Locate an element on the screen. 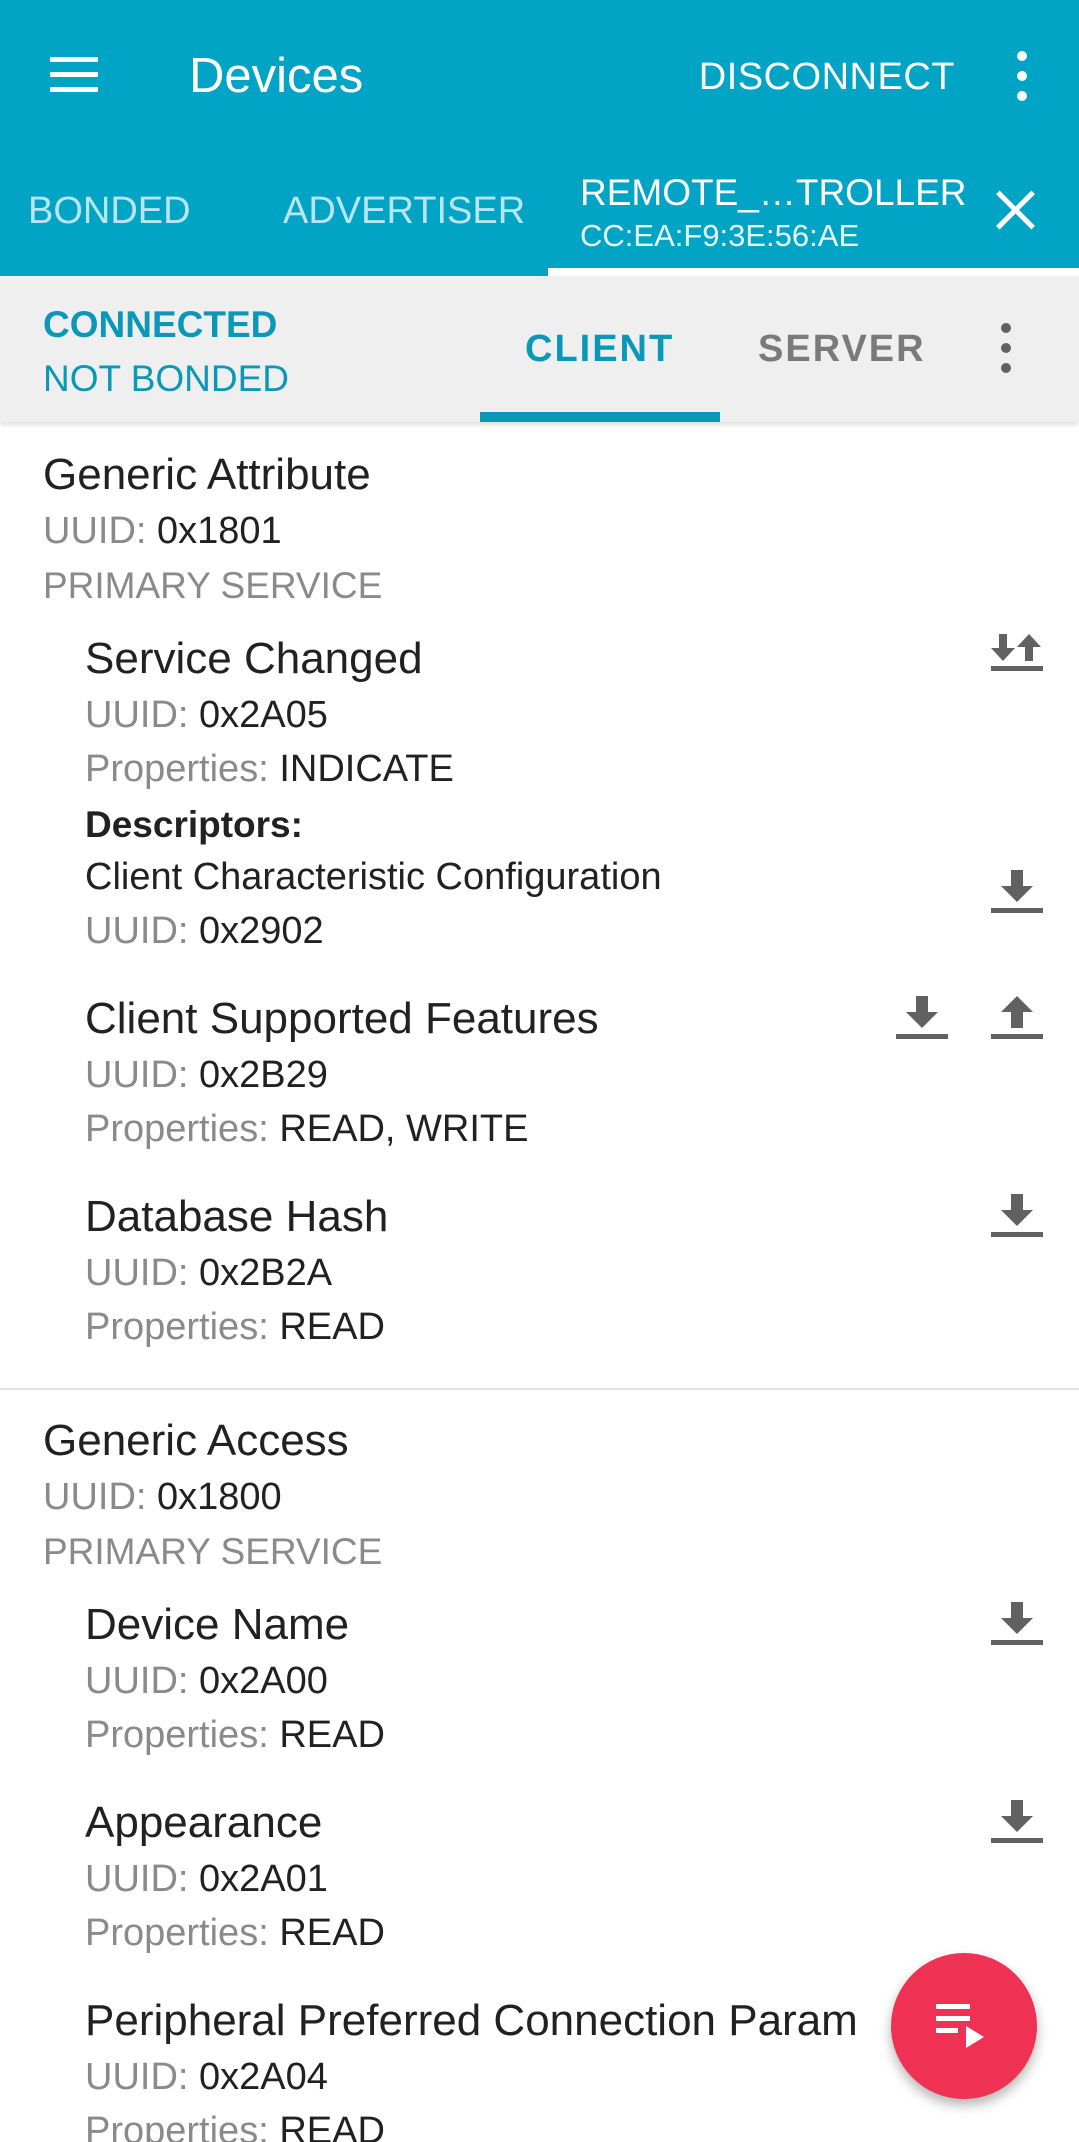 The width and height of the screenshot is (1079, 2142). hamburger-menu-icon is located at coordinates (72, 75).